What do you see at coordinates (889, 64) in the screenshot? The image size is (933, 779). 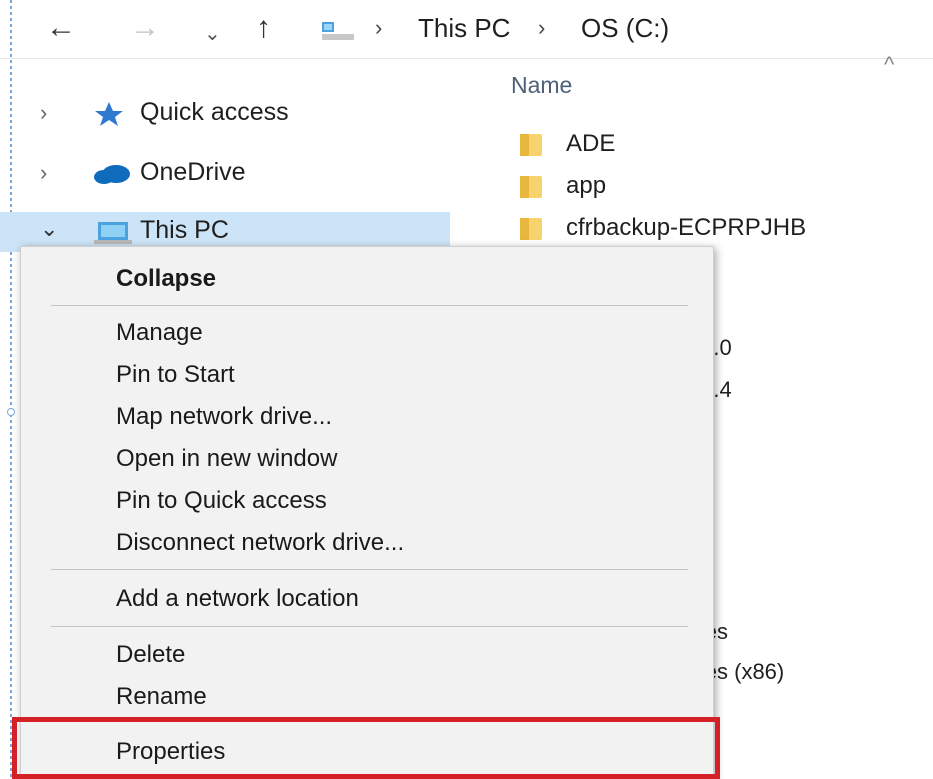 I see `sort-caret-icon: ^` at bounding box center [889, 64].